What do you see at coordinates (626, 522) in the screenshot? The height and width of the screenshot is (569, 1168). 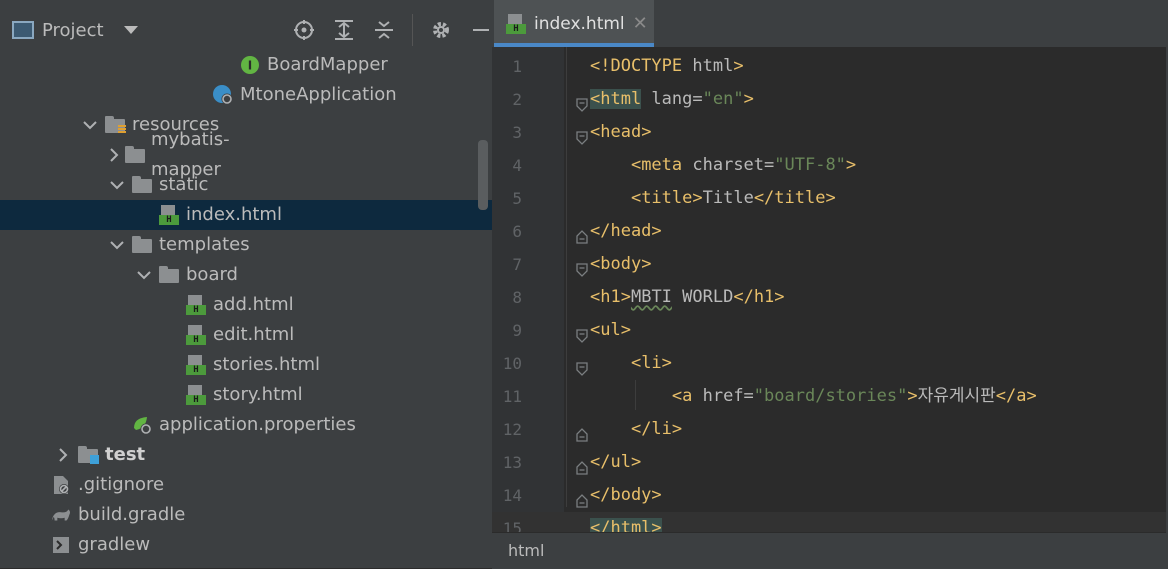 I see `code-text: </html>` at bounding box center [626, 522].